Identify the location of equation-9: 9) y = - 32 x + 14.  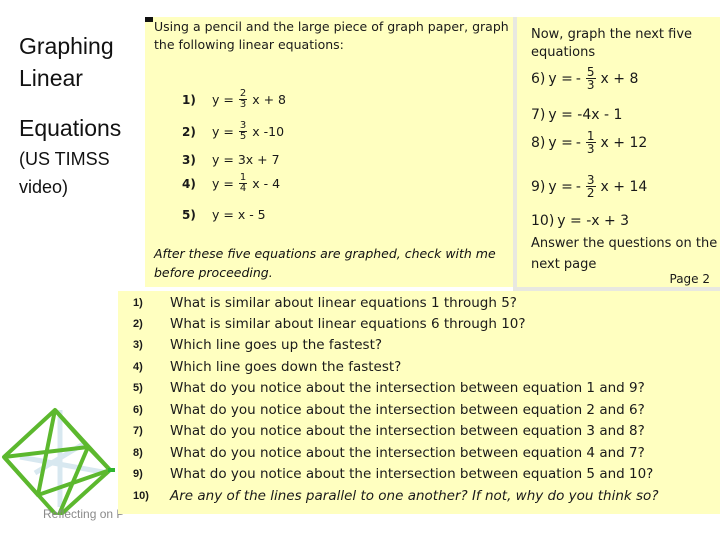
(589, 186).